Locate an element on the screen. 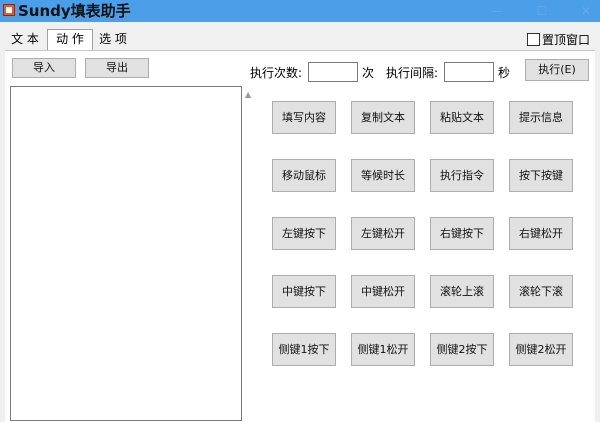 The height and width of the screenshot is (422, 600). action-button: 右键松开 is located at coordinates (541, 233).